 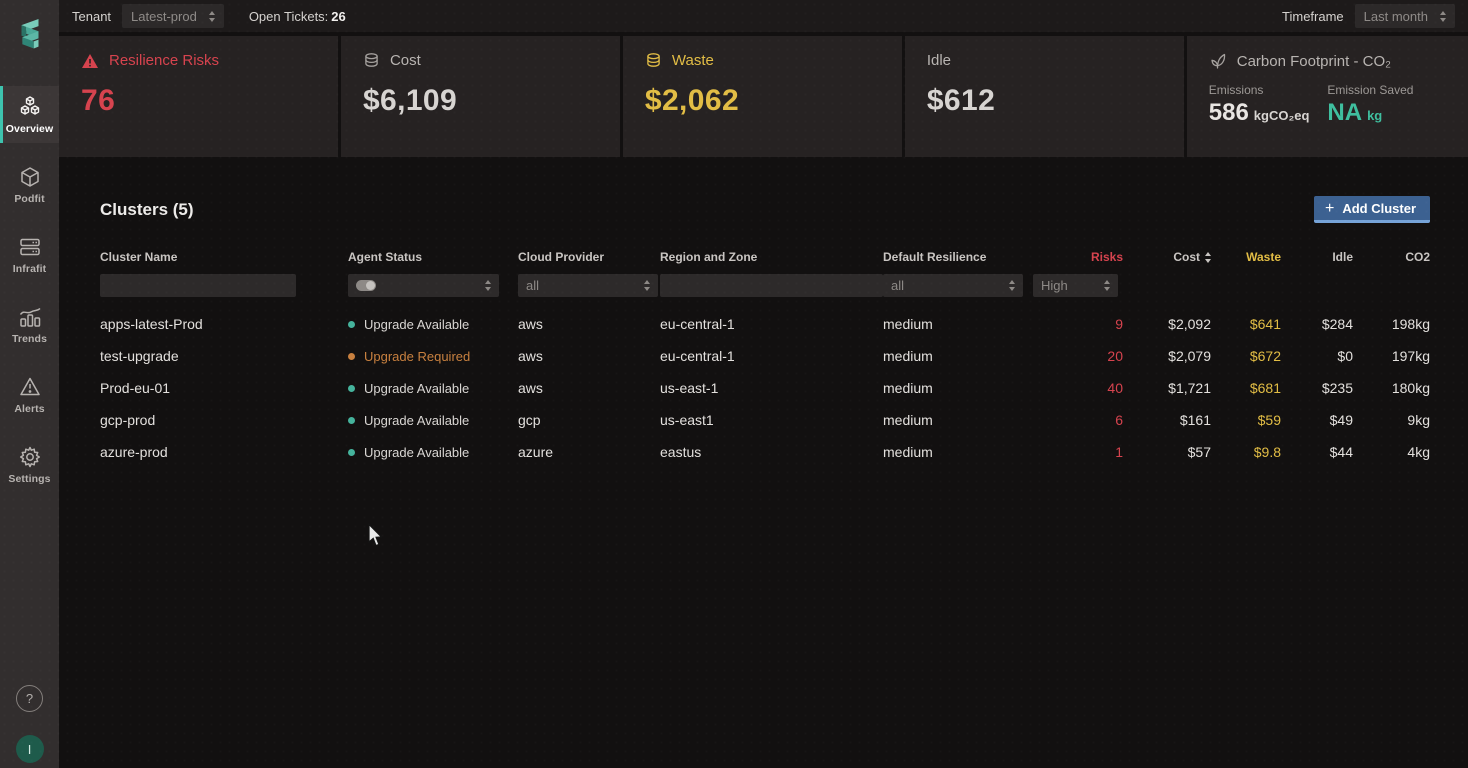 I want to click on region-filter-input, so click(x=771, y=285).